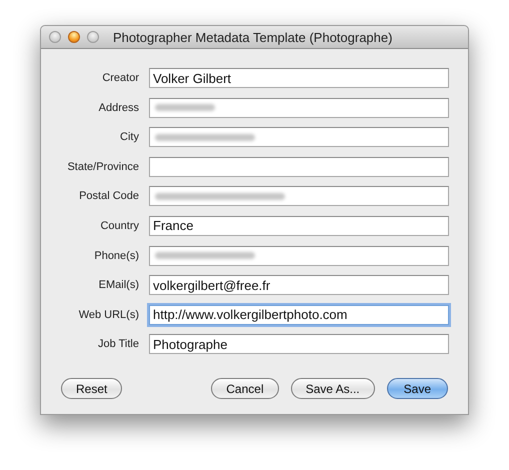 This screenshot has height=470, width=509. Describe the element at coordinates (108, 314) in the screenshot. I see `field-label: Web URL(s)` at that location.